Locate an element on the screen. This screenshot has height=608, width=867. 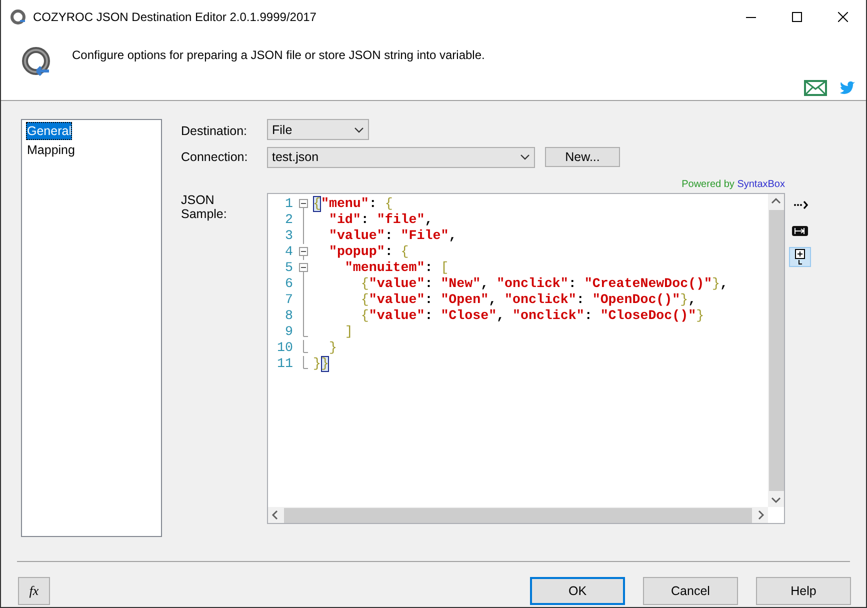
horizontal-scrollbar is located at coordinates (518, 515).